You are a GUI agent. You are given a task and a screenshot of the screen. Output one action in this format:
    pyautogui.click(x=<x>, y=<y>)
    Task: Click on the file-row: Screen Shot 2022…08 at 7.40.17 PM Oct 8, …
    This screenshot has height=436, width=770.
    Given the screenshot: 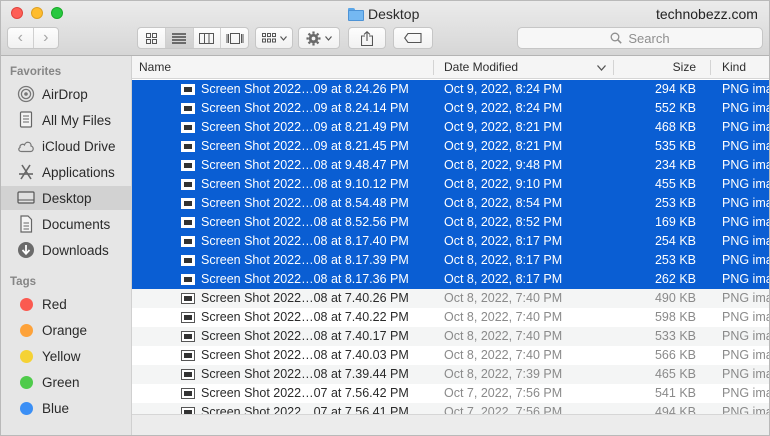 What is the action you would take?
    pyautogui.click(x=450, y=336)
    